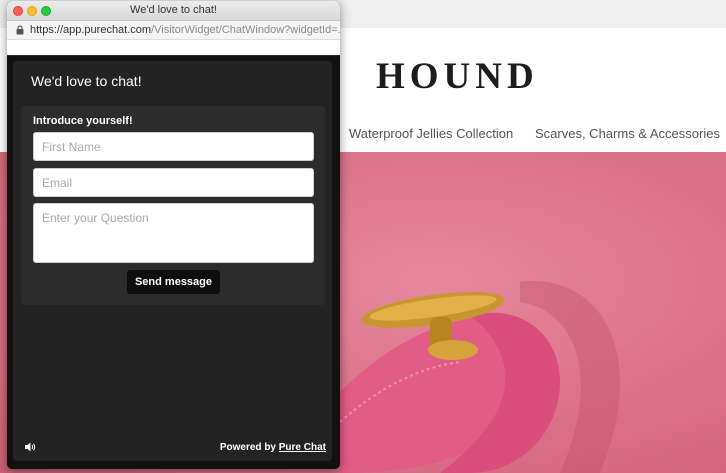 This screenshot has width=726, height=473. What do you see at coordinates (173, 48) in the screenshot?
I see `toolbar-spacer` at bounding box center [173, 48].